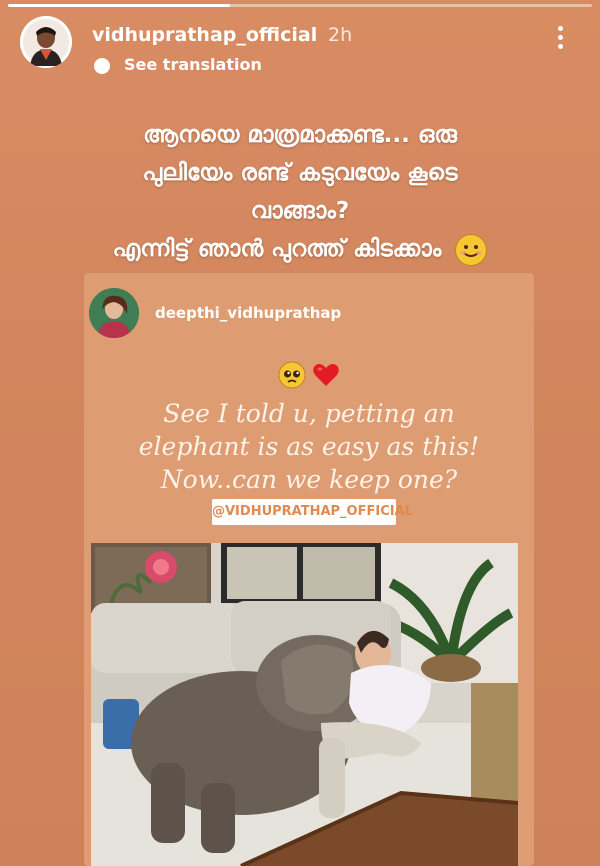 This screenshot has width=600, height=866. What do you see at coordinates (560, 40) in the screenshot?
I see `more-options-icon` at bounding box center [560, 40].